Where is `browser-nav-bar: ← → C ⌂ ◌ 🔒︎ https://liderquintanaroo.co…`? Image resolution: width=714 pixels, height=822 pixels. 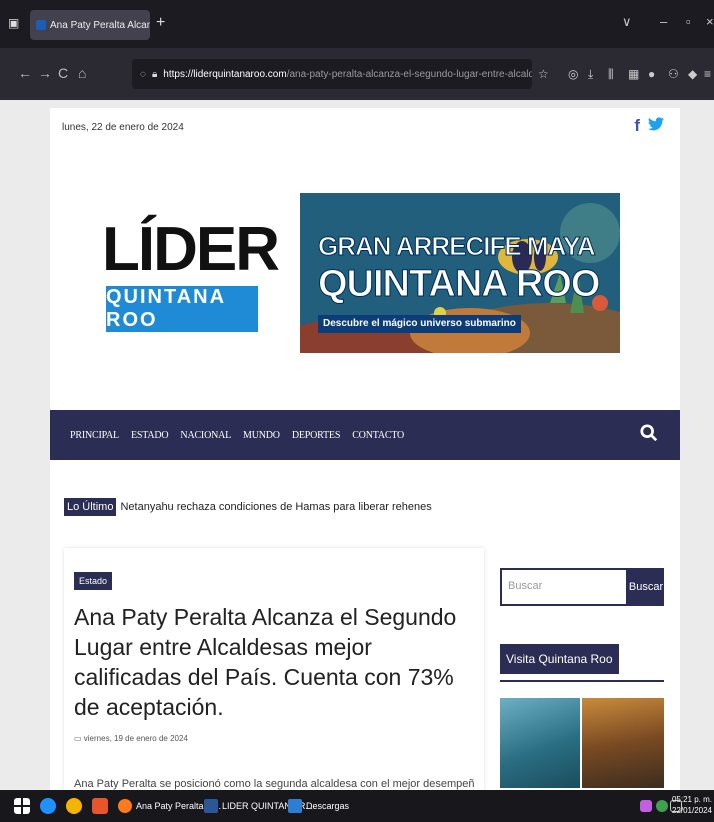
browser-nav-bar: ← → C ⌂ ◌ 🔒︎ https://liderquintanaroo.co… is located at coordinates (357, 74).